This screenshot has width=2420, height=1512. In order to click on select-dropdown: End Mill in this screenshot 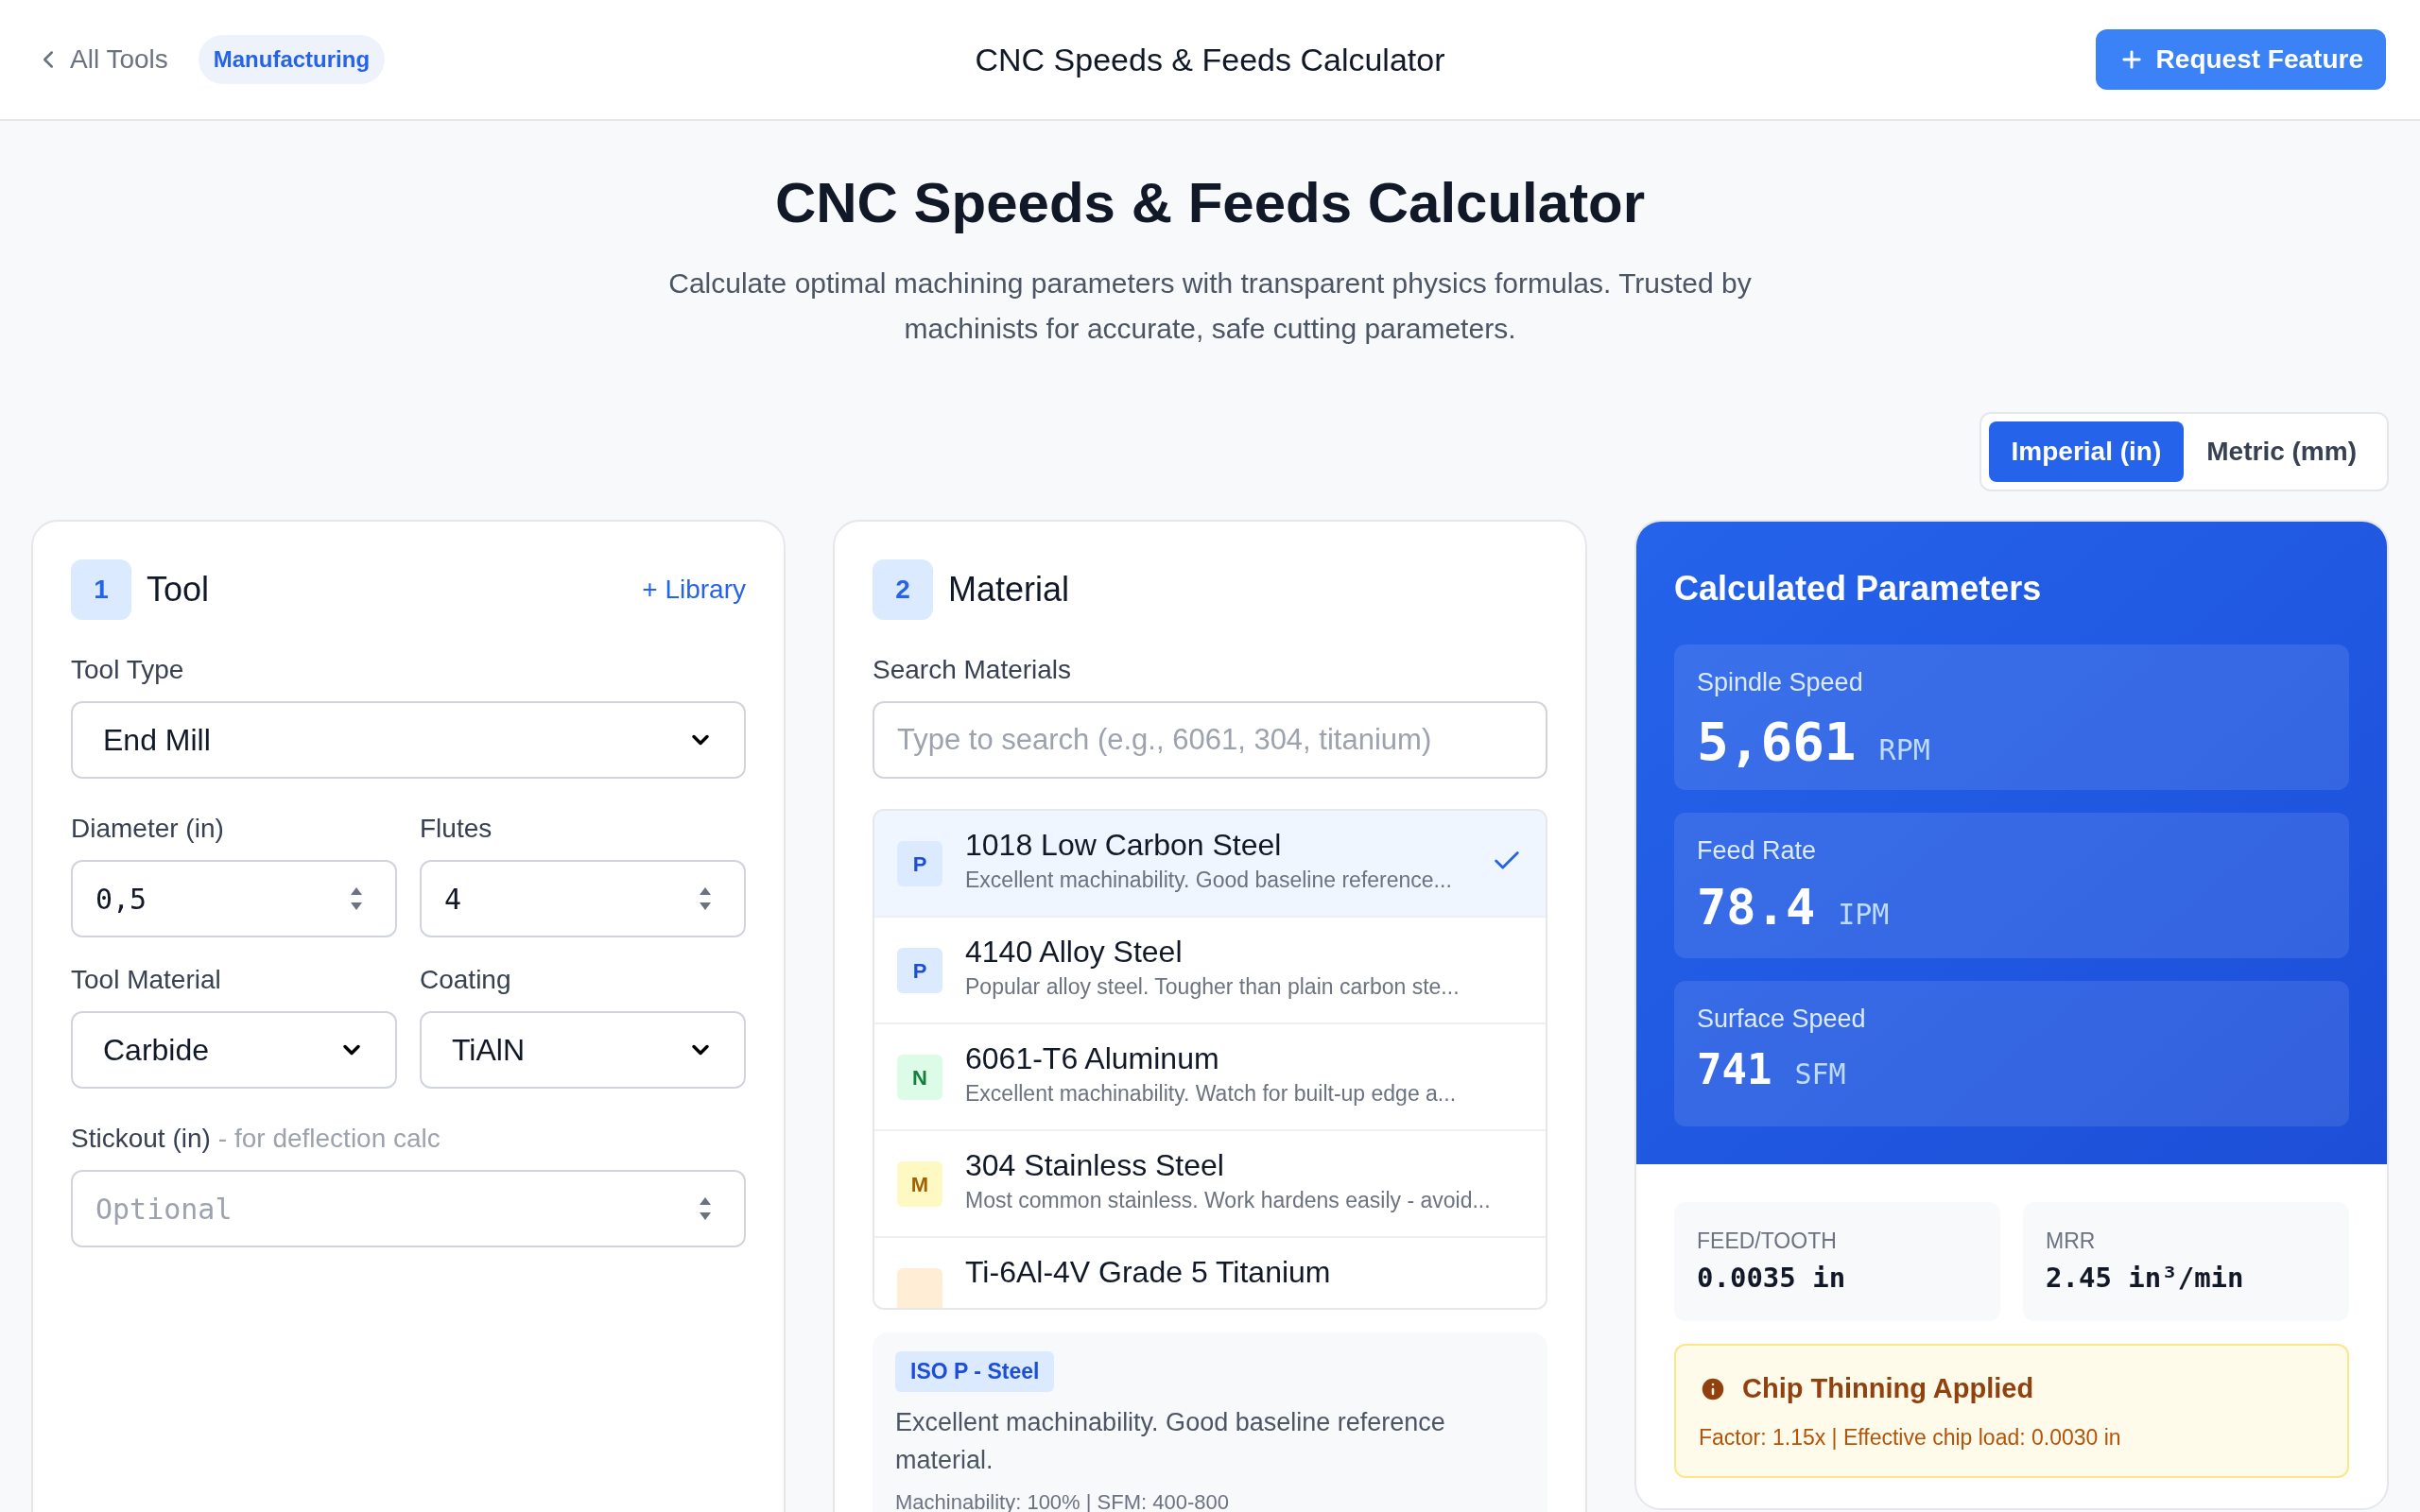, I will do `click(408, 740)`.